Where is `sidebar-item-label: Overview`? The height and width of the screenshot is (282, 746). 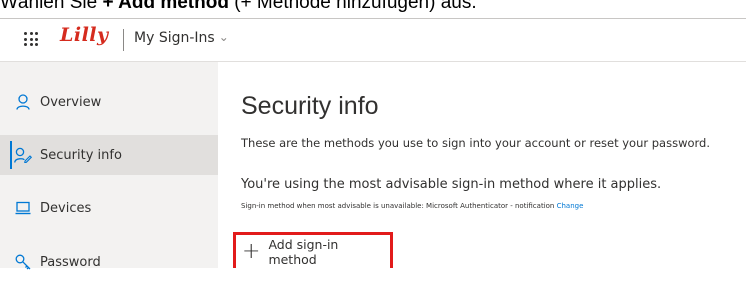 sidebar-item-label: Overview is located at coordinates (71, 102).